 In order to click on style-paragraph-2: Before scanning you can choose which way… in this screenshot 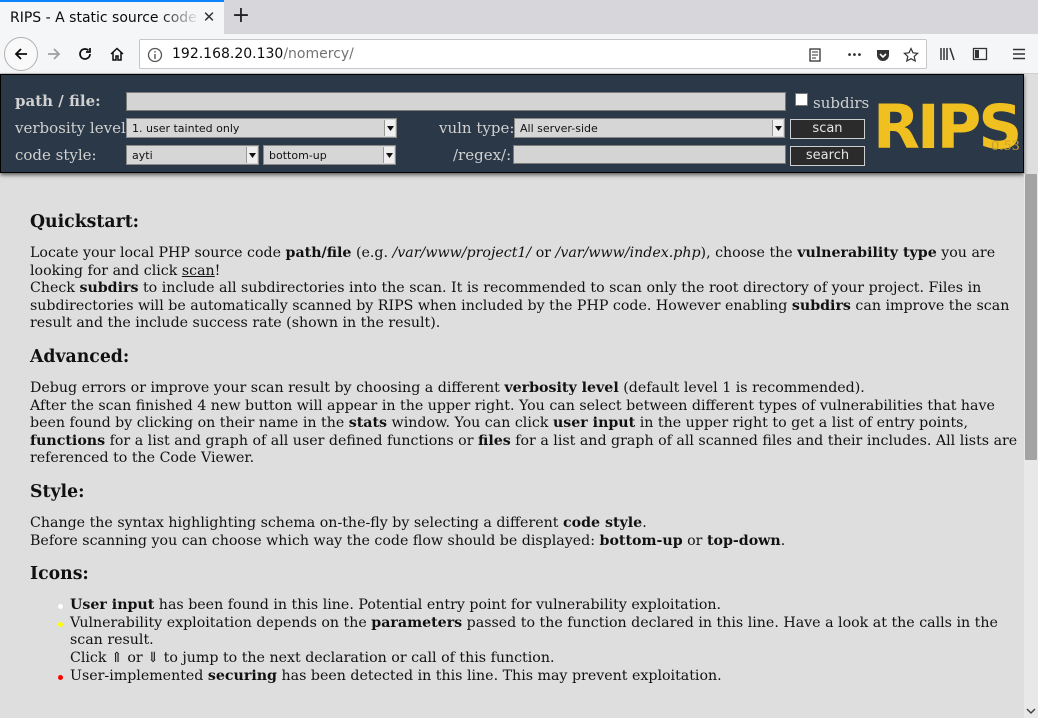, I will do `click(408, 540)`.